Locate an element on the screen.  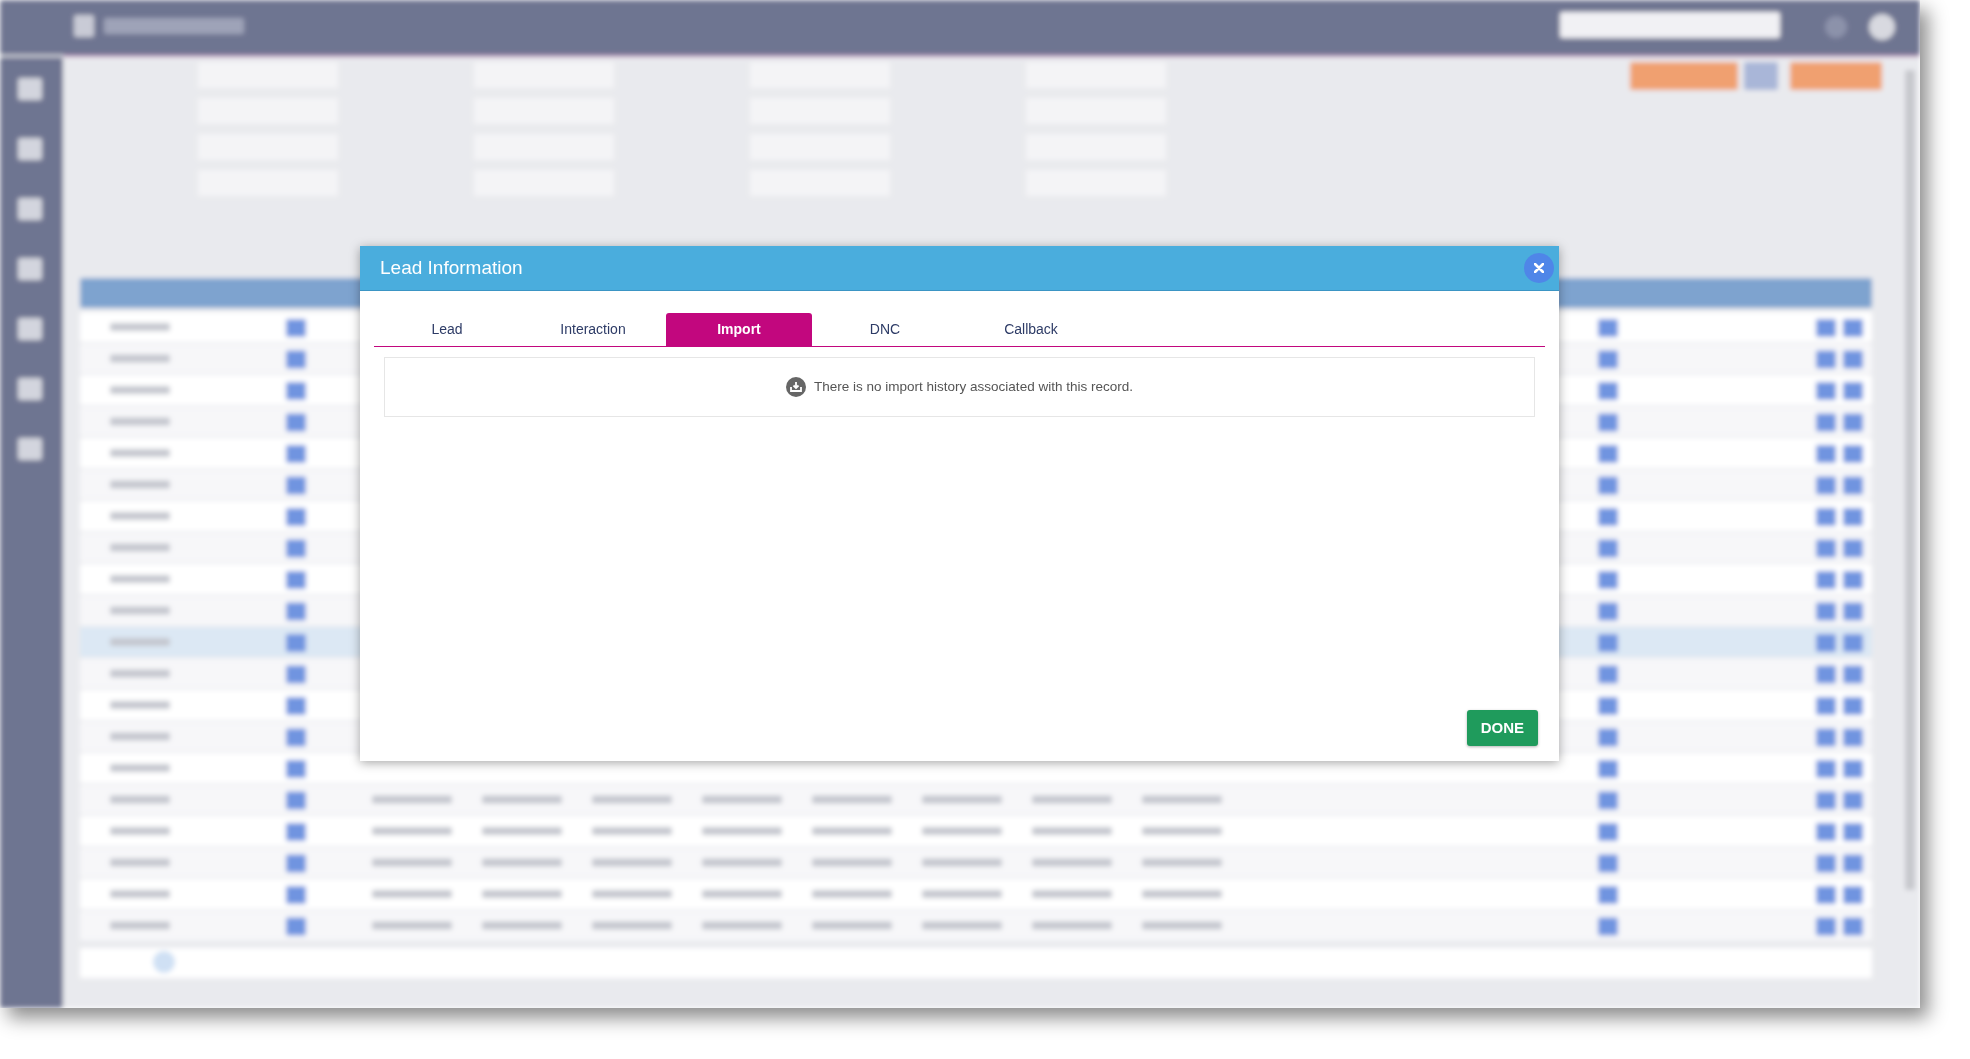
download-button is located at coordinates (1684, 76).